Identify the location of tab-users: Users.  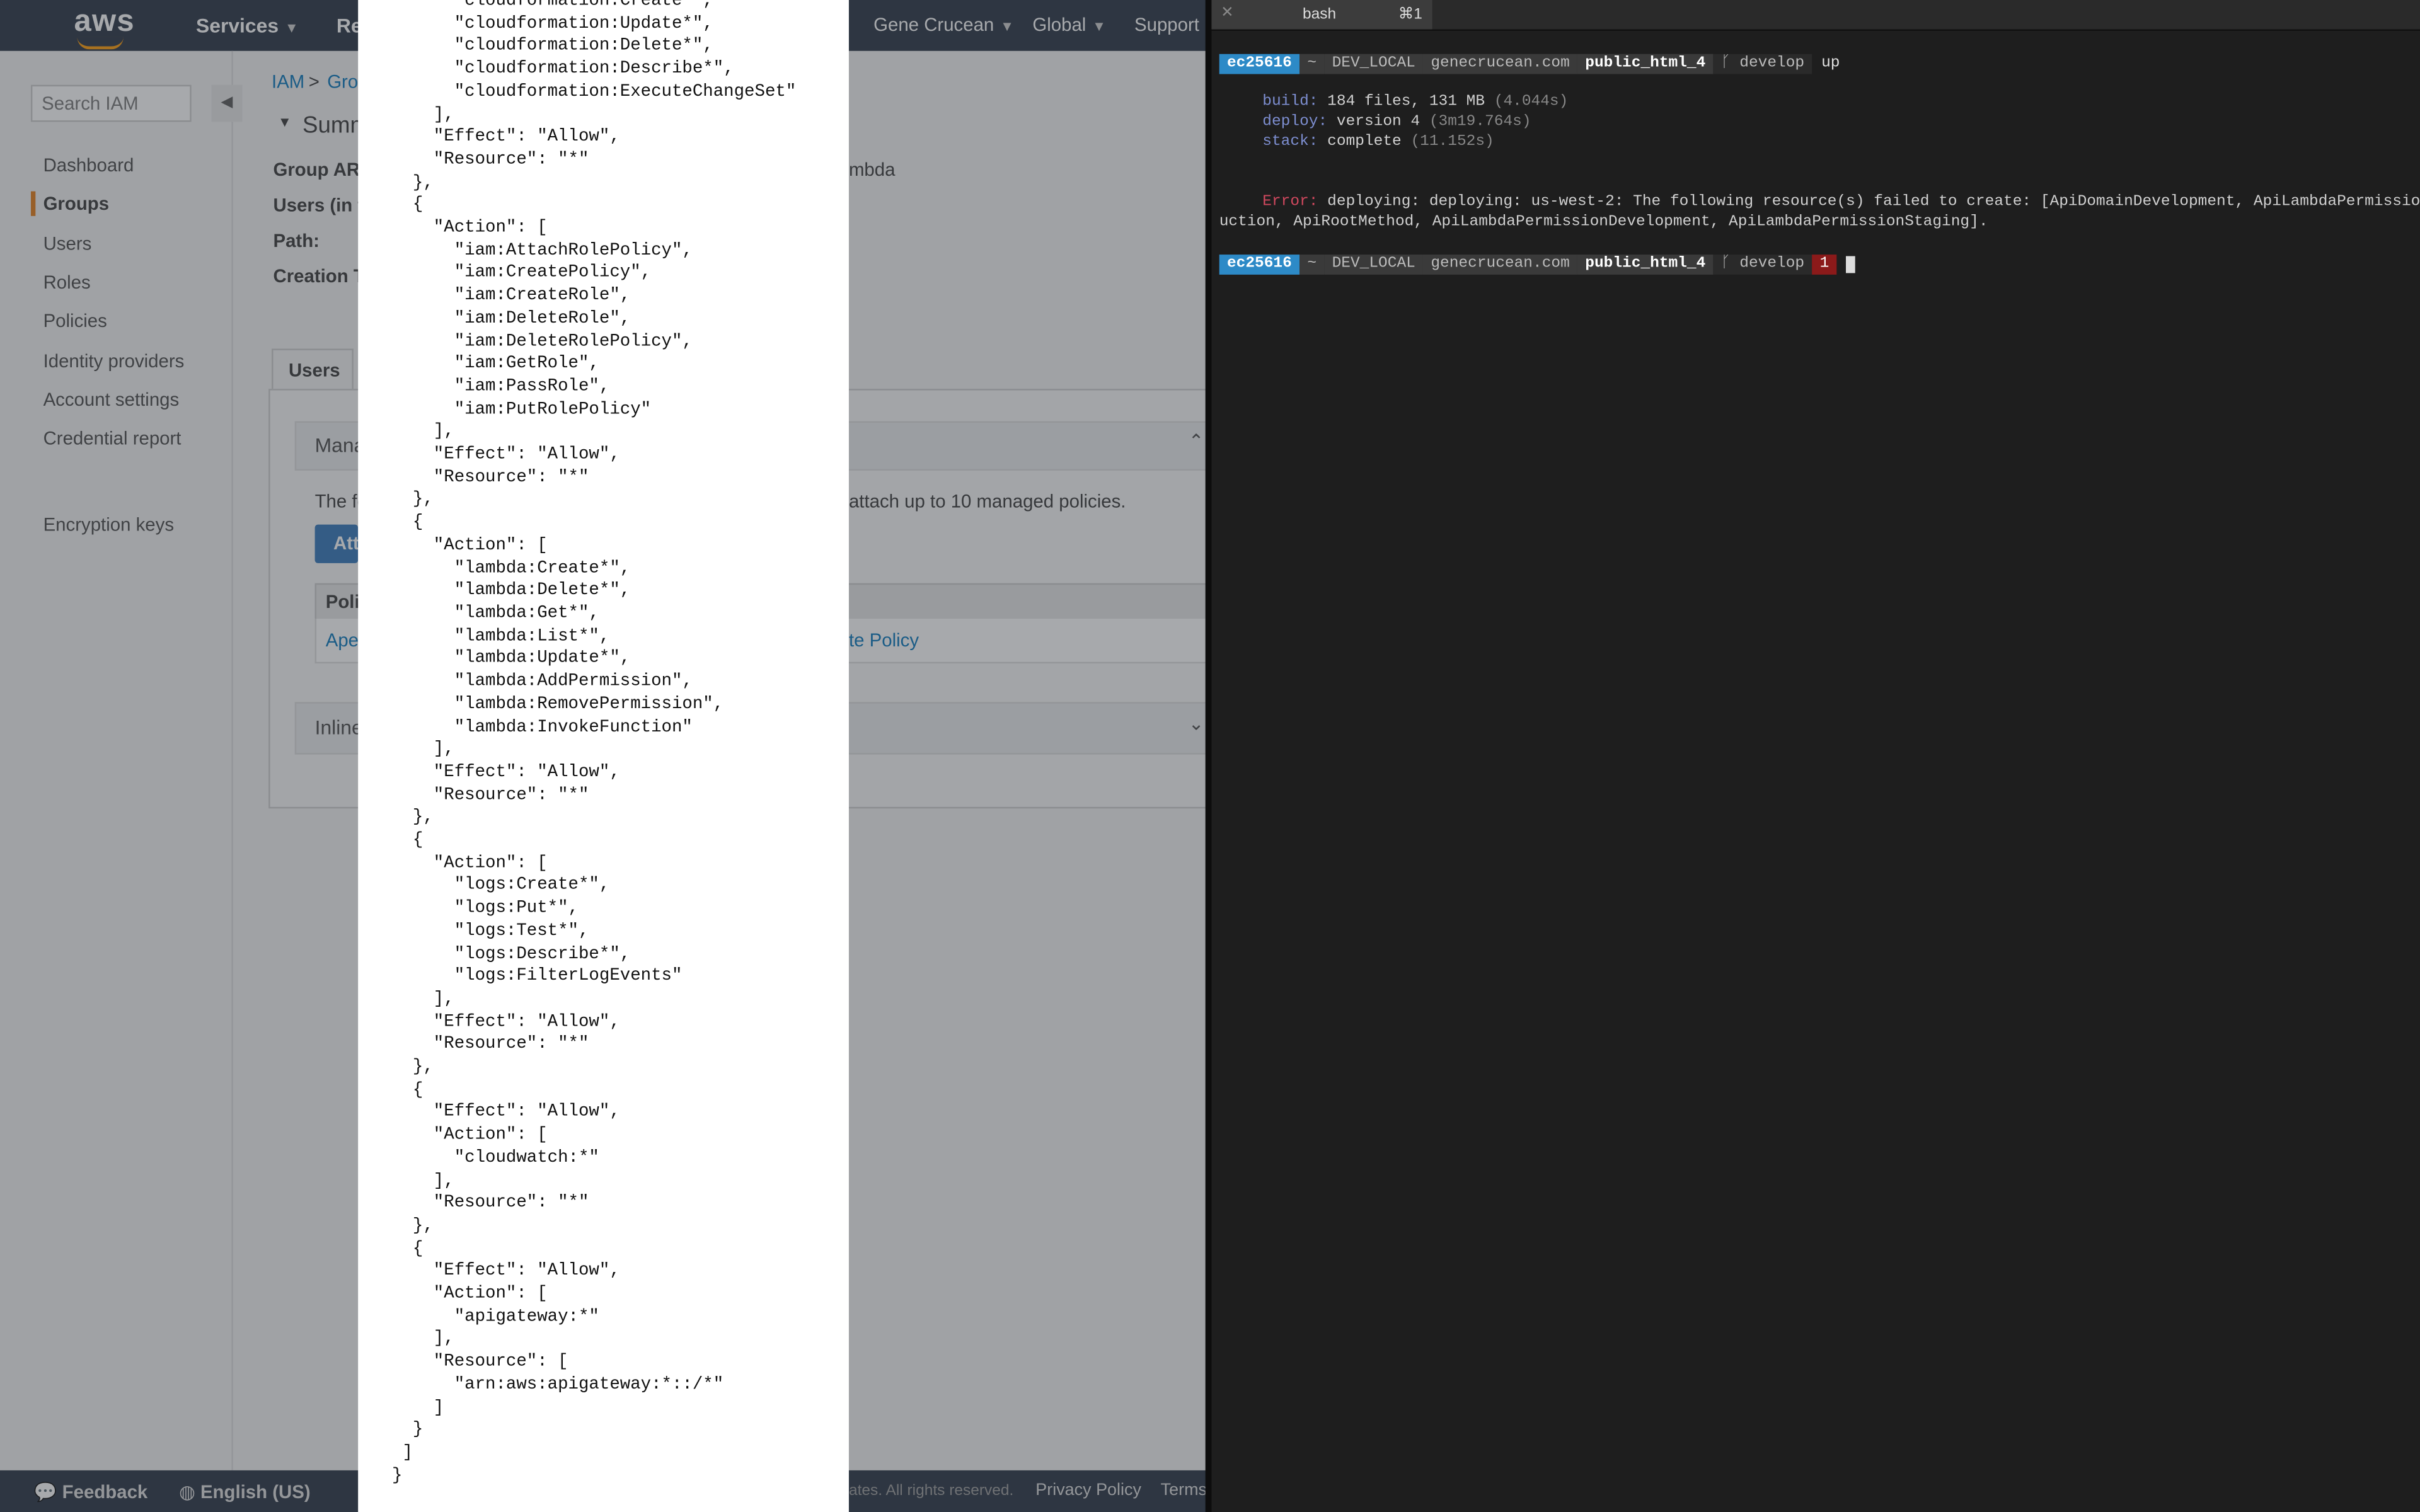
(313, 368).